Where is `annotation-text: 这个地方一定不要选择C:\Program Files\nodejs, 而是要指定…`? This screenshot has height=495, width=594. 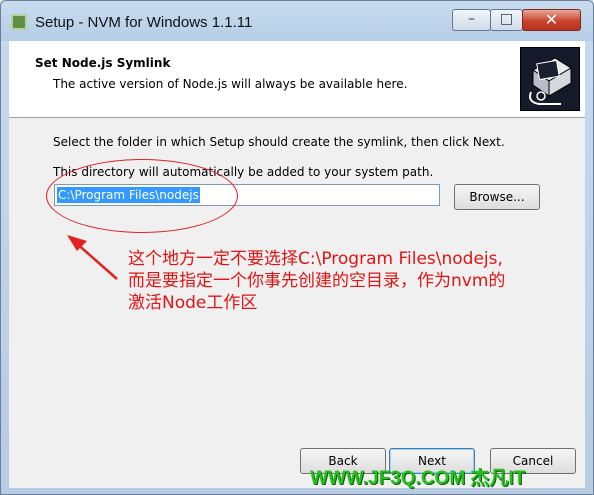 annotation-text: 这个地方一定不要选择C:\Program Files\nodejs, 而是要指定… is located at coordinates (338, 281).